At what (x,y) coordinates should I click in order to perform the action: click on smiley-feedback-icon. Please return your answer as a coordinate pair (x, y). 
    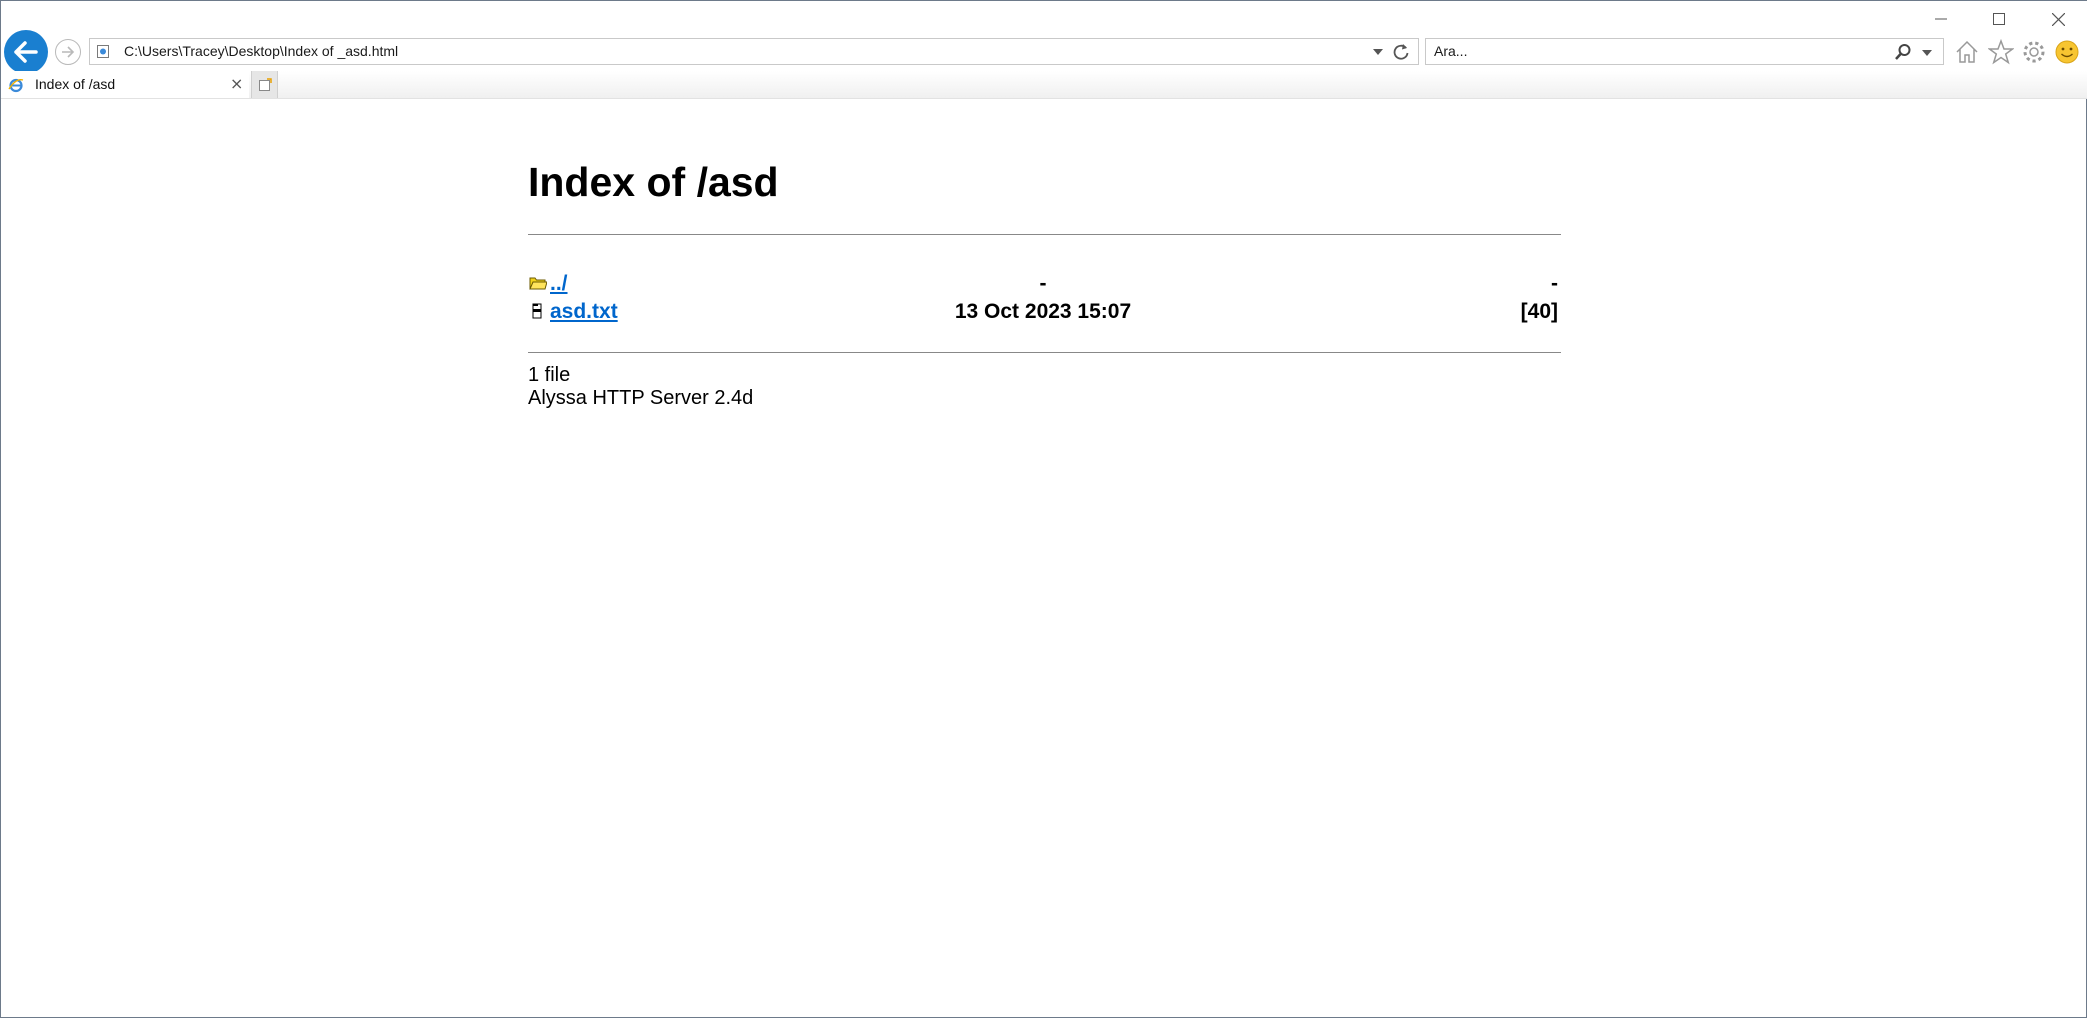
    Looking at the image, I should click on (2067, 52).